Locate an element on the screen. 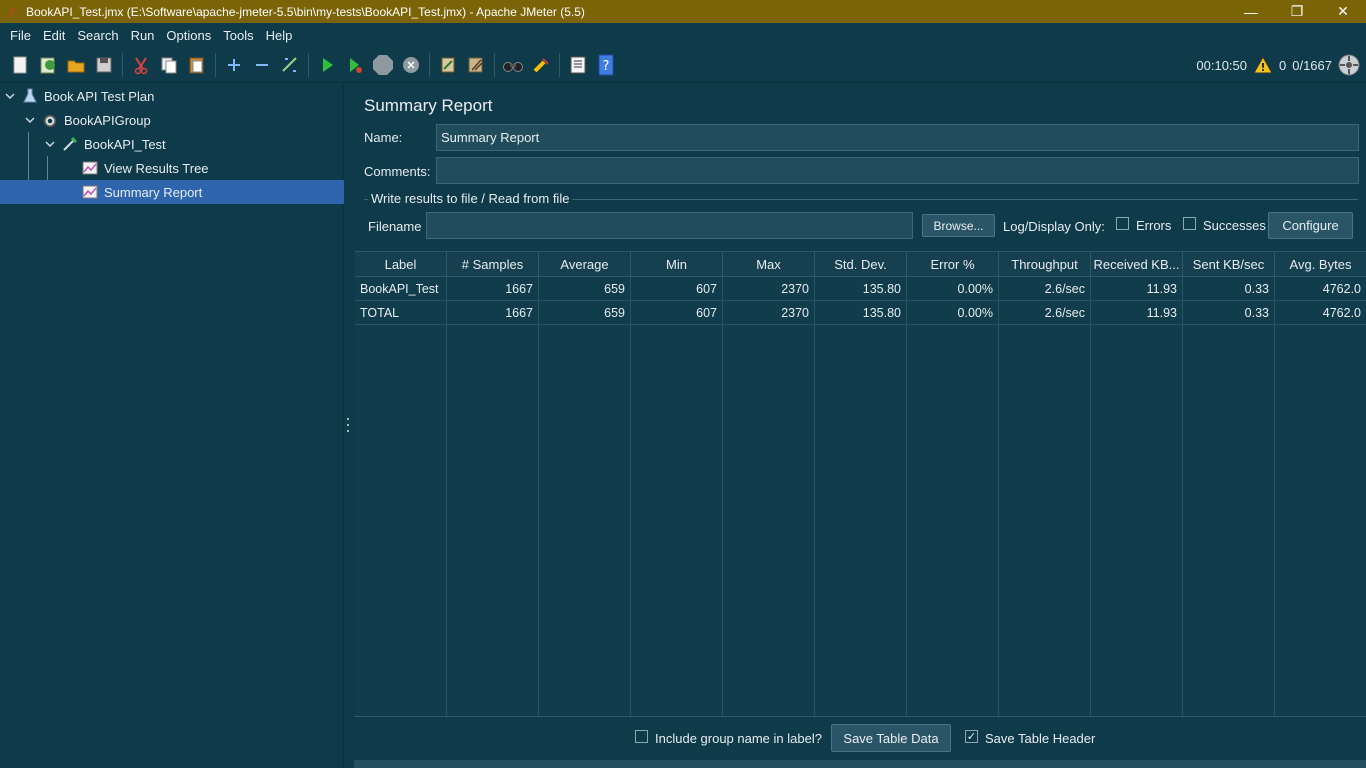  successes-checkbox is located at coordinates (1189, 223).